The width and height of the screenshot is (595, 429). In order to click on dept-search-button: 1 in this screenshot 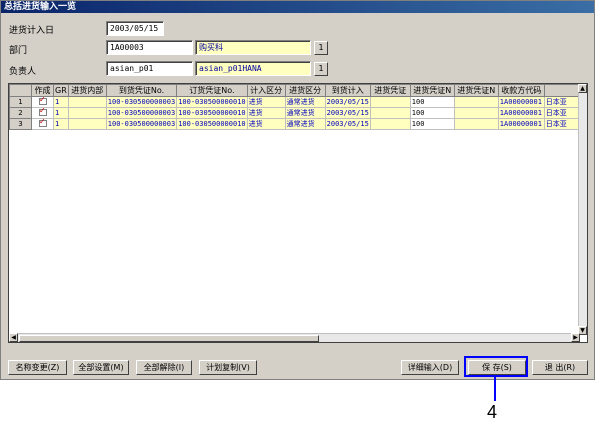, I will do `click(321, 48)`.